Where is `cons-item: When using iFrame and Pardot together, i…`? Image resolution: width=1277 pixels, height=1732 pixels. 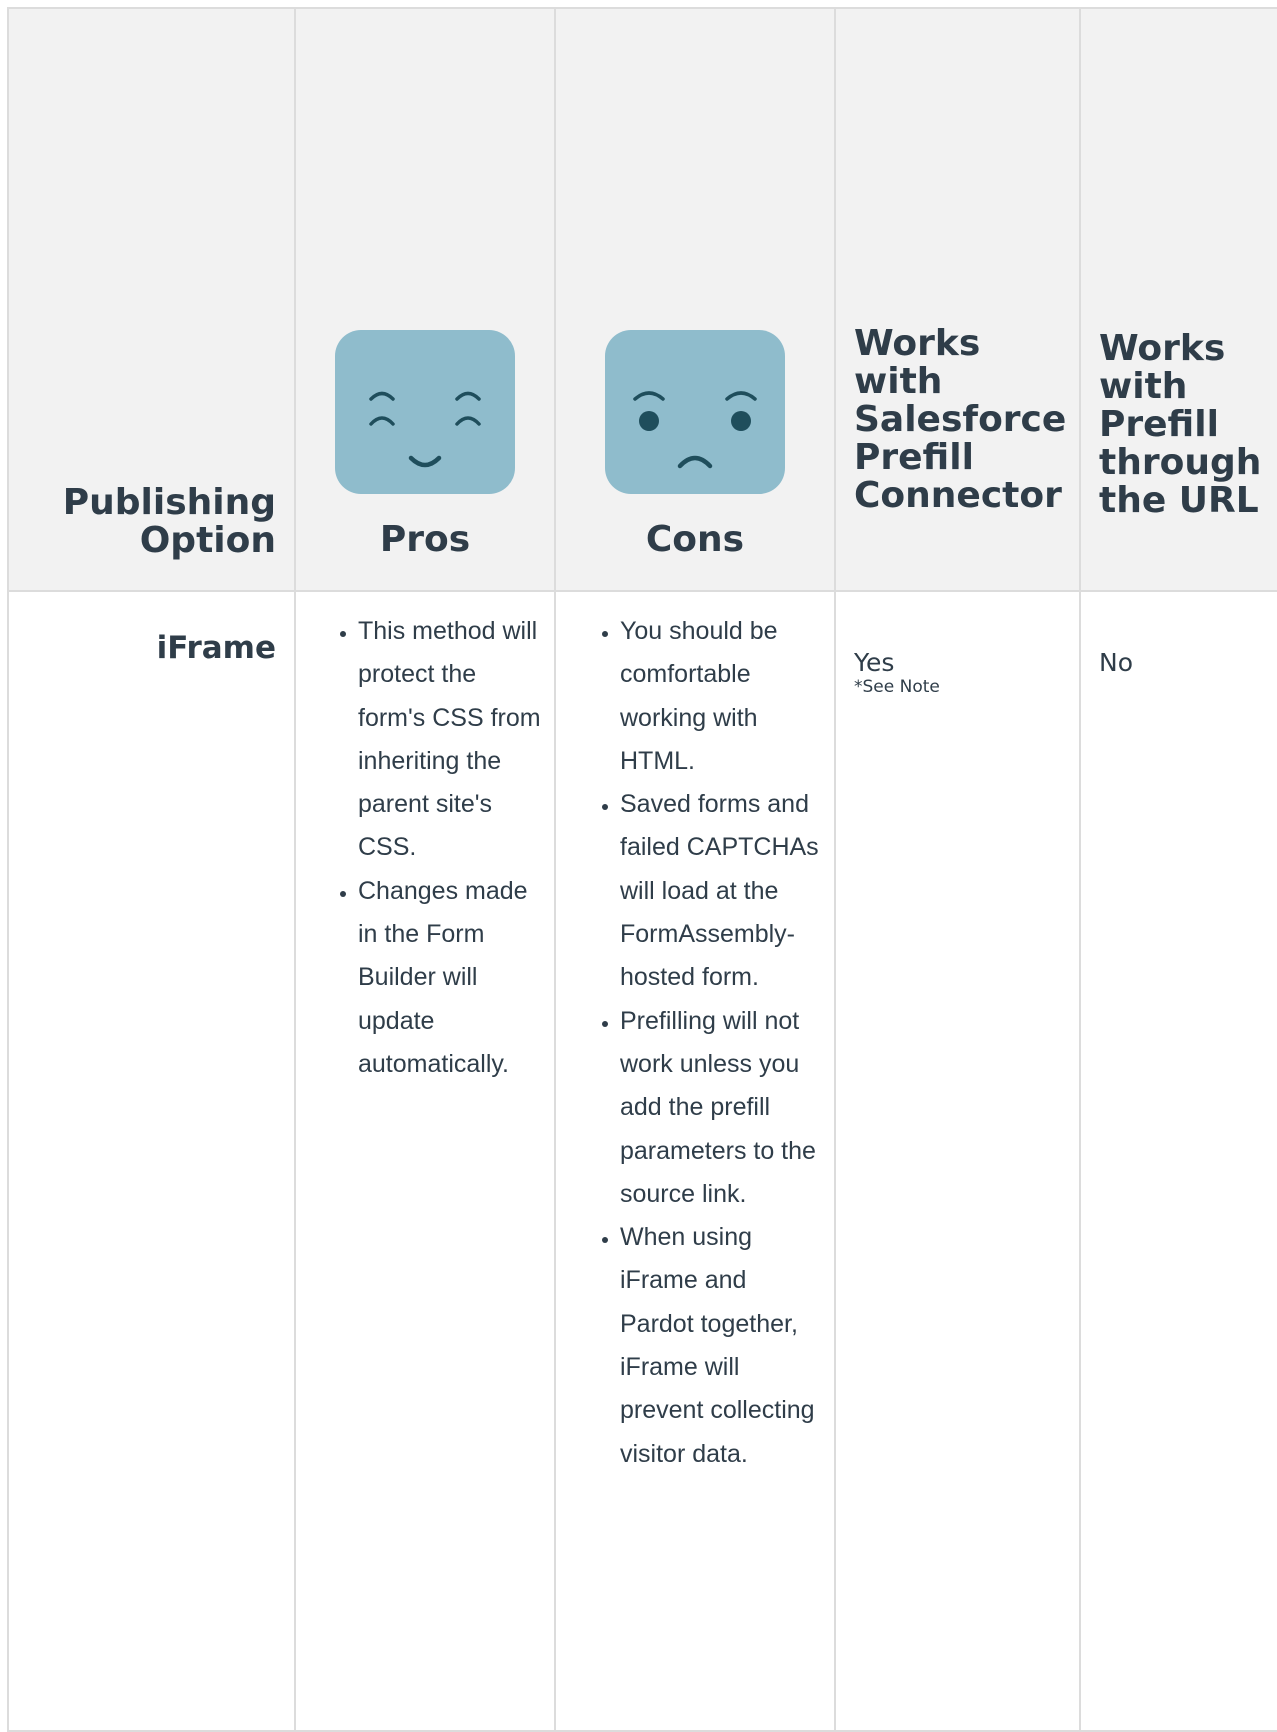
cons-item: When using iFrame and Pardot together, i… is located at coordinates (722, 1346).